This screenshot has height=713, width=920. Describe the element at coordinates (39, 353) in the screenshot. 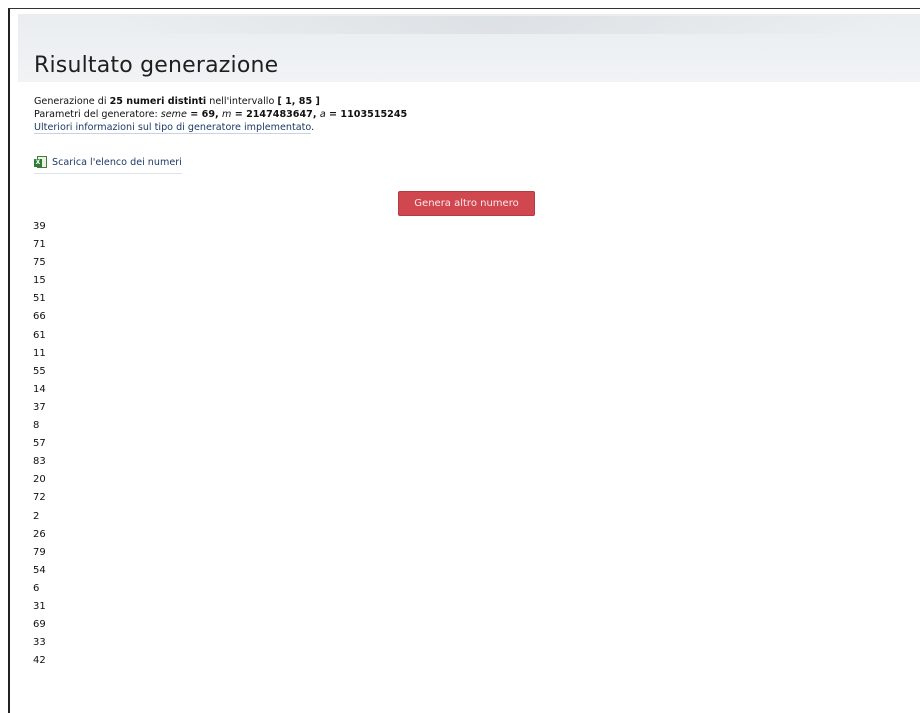

I see `number-item: 11` at that location.